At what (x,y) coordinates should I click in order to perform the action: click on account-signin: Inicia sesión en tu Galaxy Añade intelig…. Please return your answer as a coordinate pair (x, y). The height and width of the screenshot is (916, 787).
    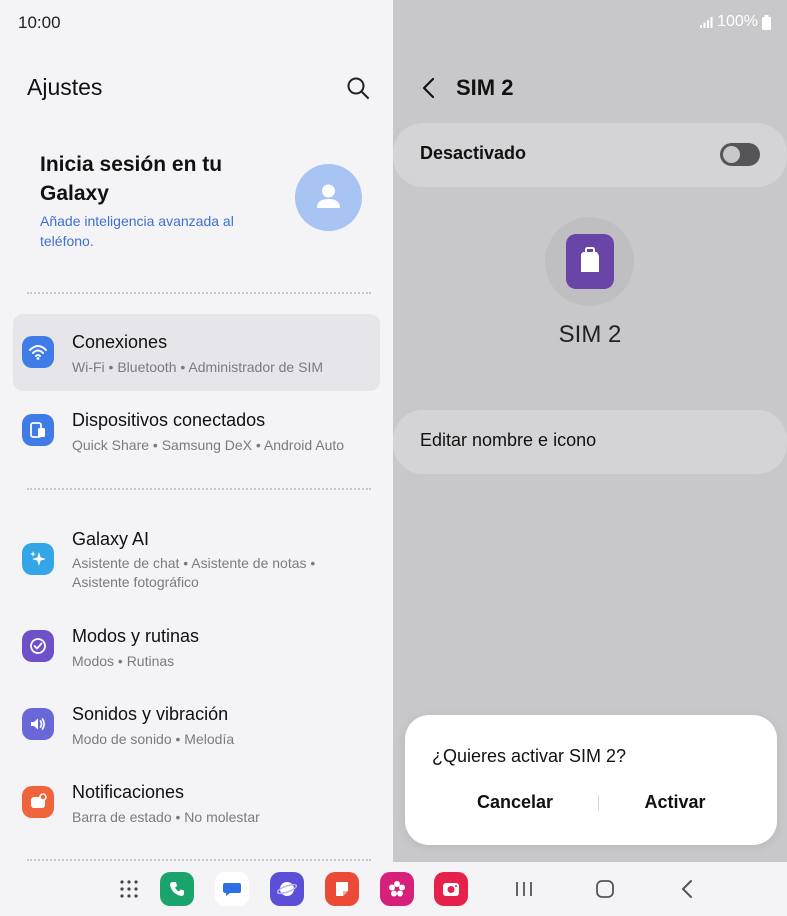
    Looking at the image, I should click on (160, 200).